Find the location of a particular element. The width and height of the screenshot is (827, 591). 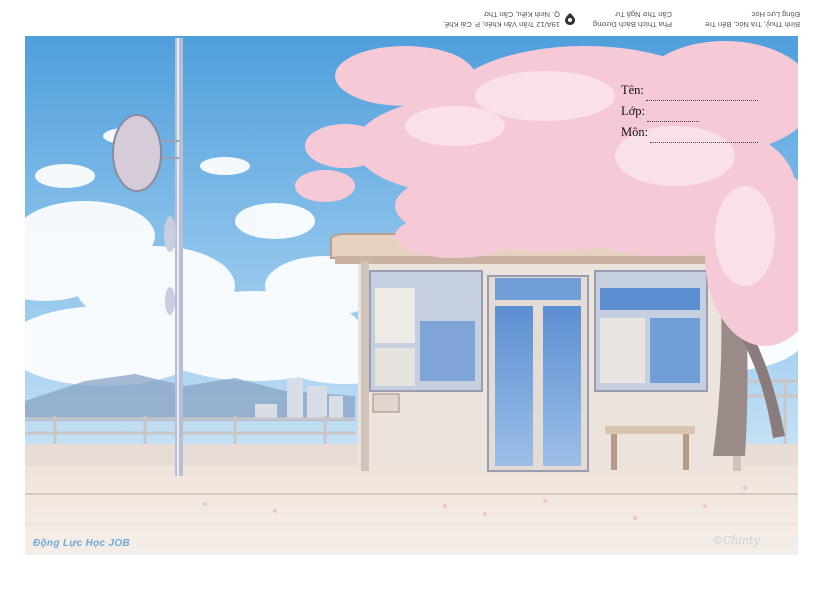

subject-field: Môn: is located at coordinates (690, 132).